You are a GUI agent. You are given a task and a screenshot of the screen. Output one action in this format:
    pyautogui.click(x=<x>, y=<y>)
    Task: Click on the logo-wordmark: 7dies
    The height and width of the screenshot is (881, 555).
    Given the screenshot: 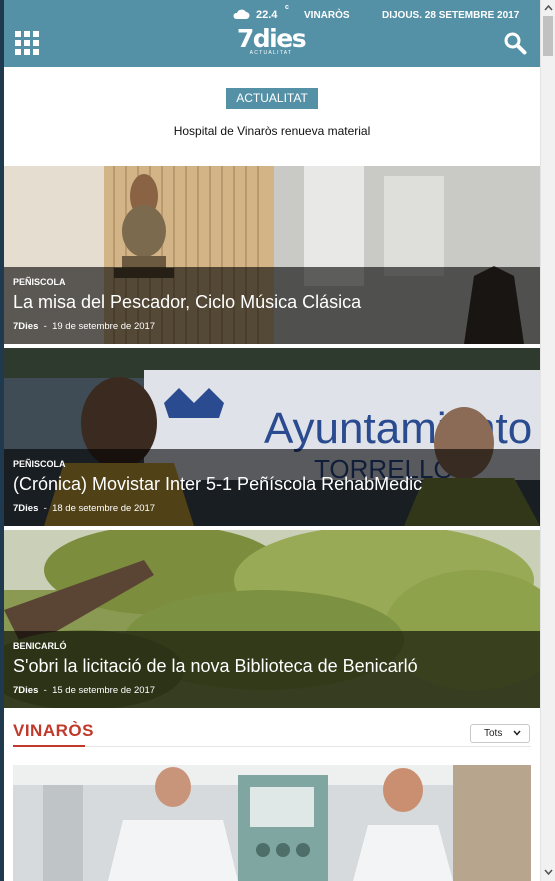 What is the action you would take?
    pyautogui.click(x=271, y=38)
    